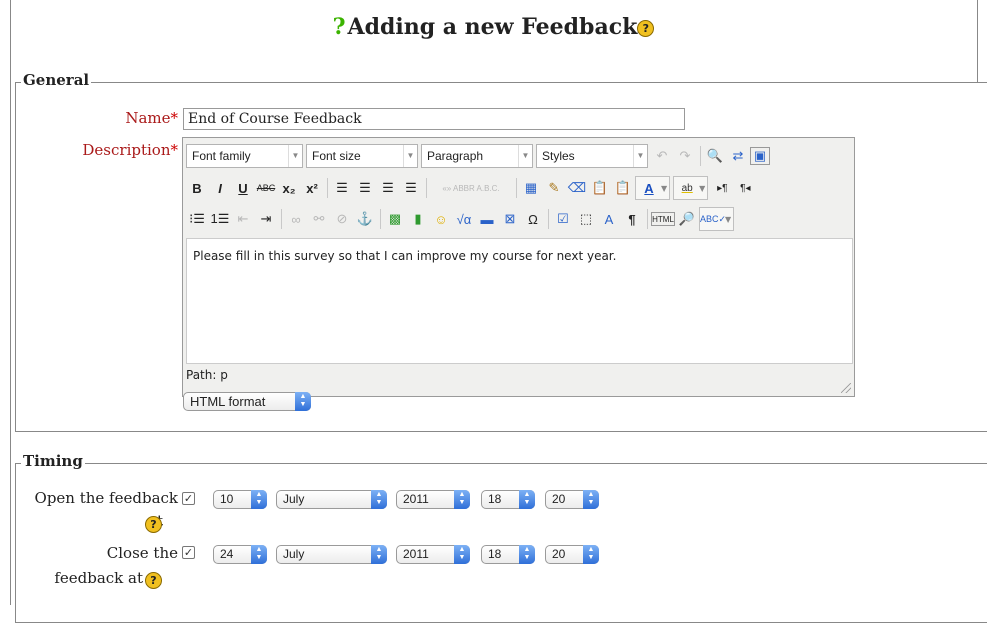 The width and height of the screenshot is (987, 623). What do you see at coordinates (106, 498) in the screenshot?
I see `open-label-line1: Open the feedback` at bounding box center [106, 498].